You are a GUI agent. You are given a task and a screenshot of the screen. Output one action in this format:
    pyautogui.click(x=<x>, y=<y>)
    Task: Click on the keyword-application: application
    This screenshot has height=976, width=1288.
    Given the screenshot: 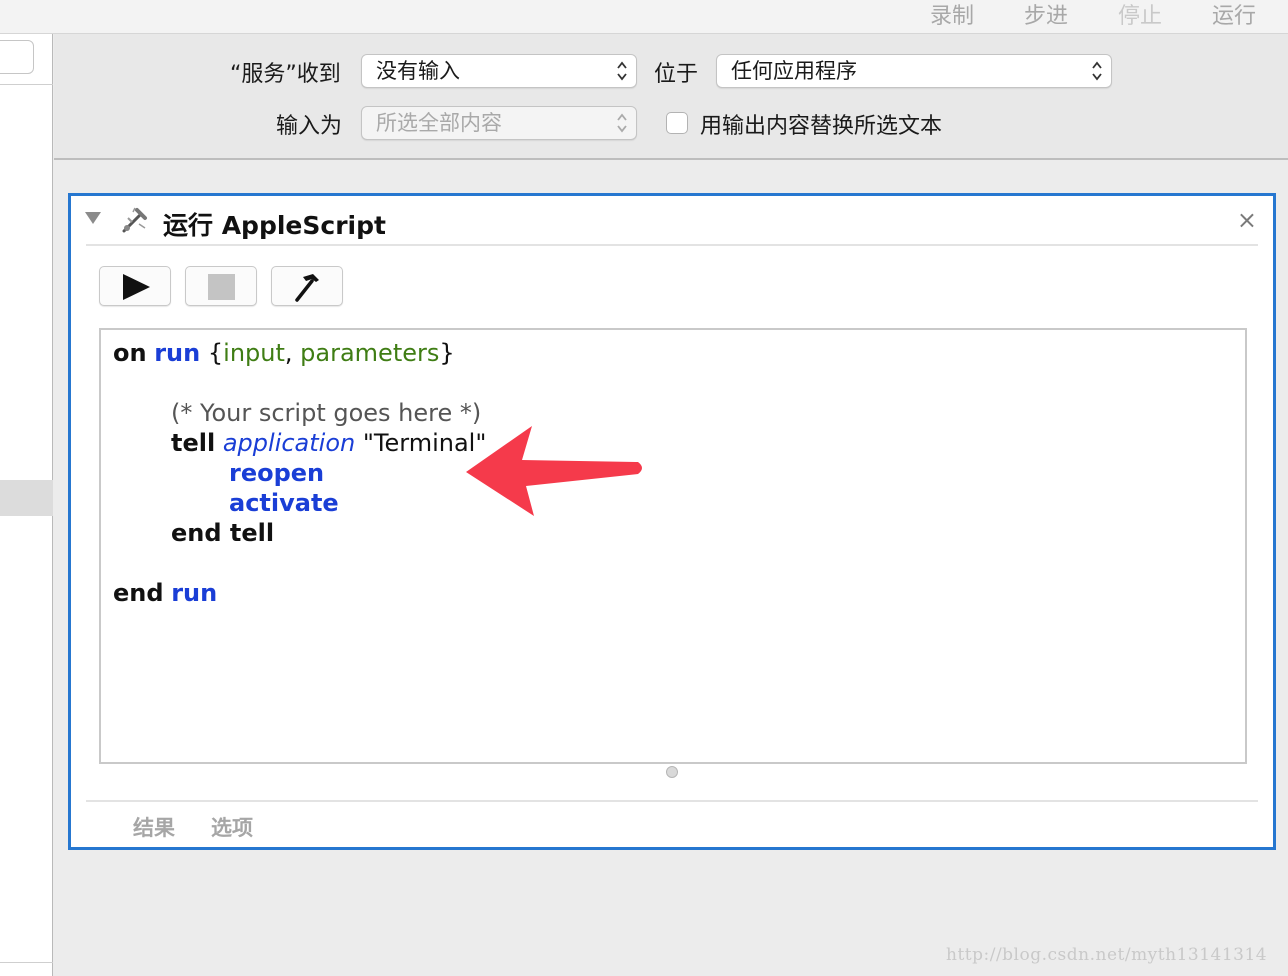 What is the action you would take?
    pyautogui.click(x=289, y=443)
    